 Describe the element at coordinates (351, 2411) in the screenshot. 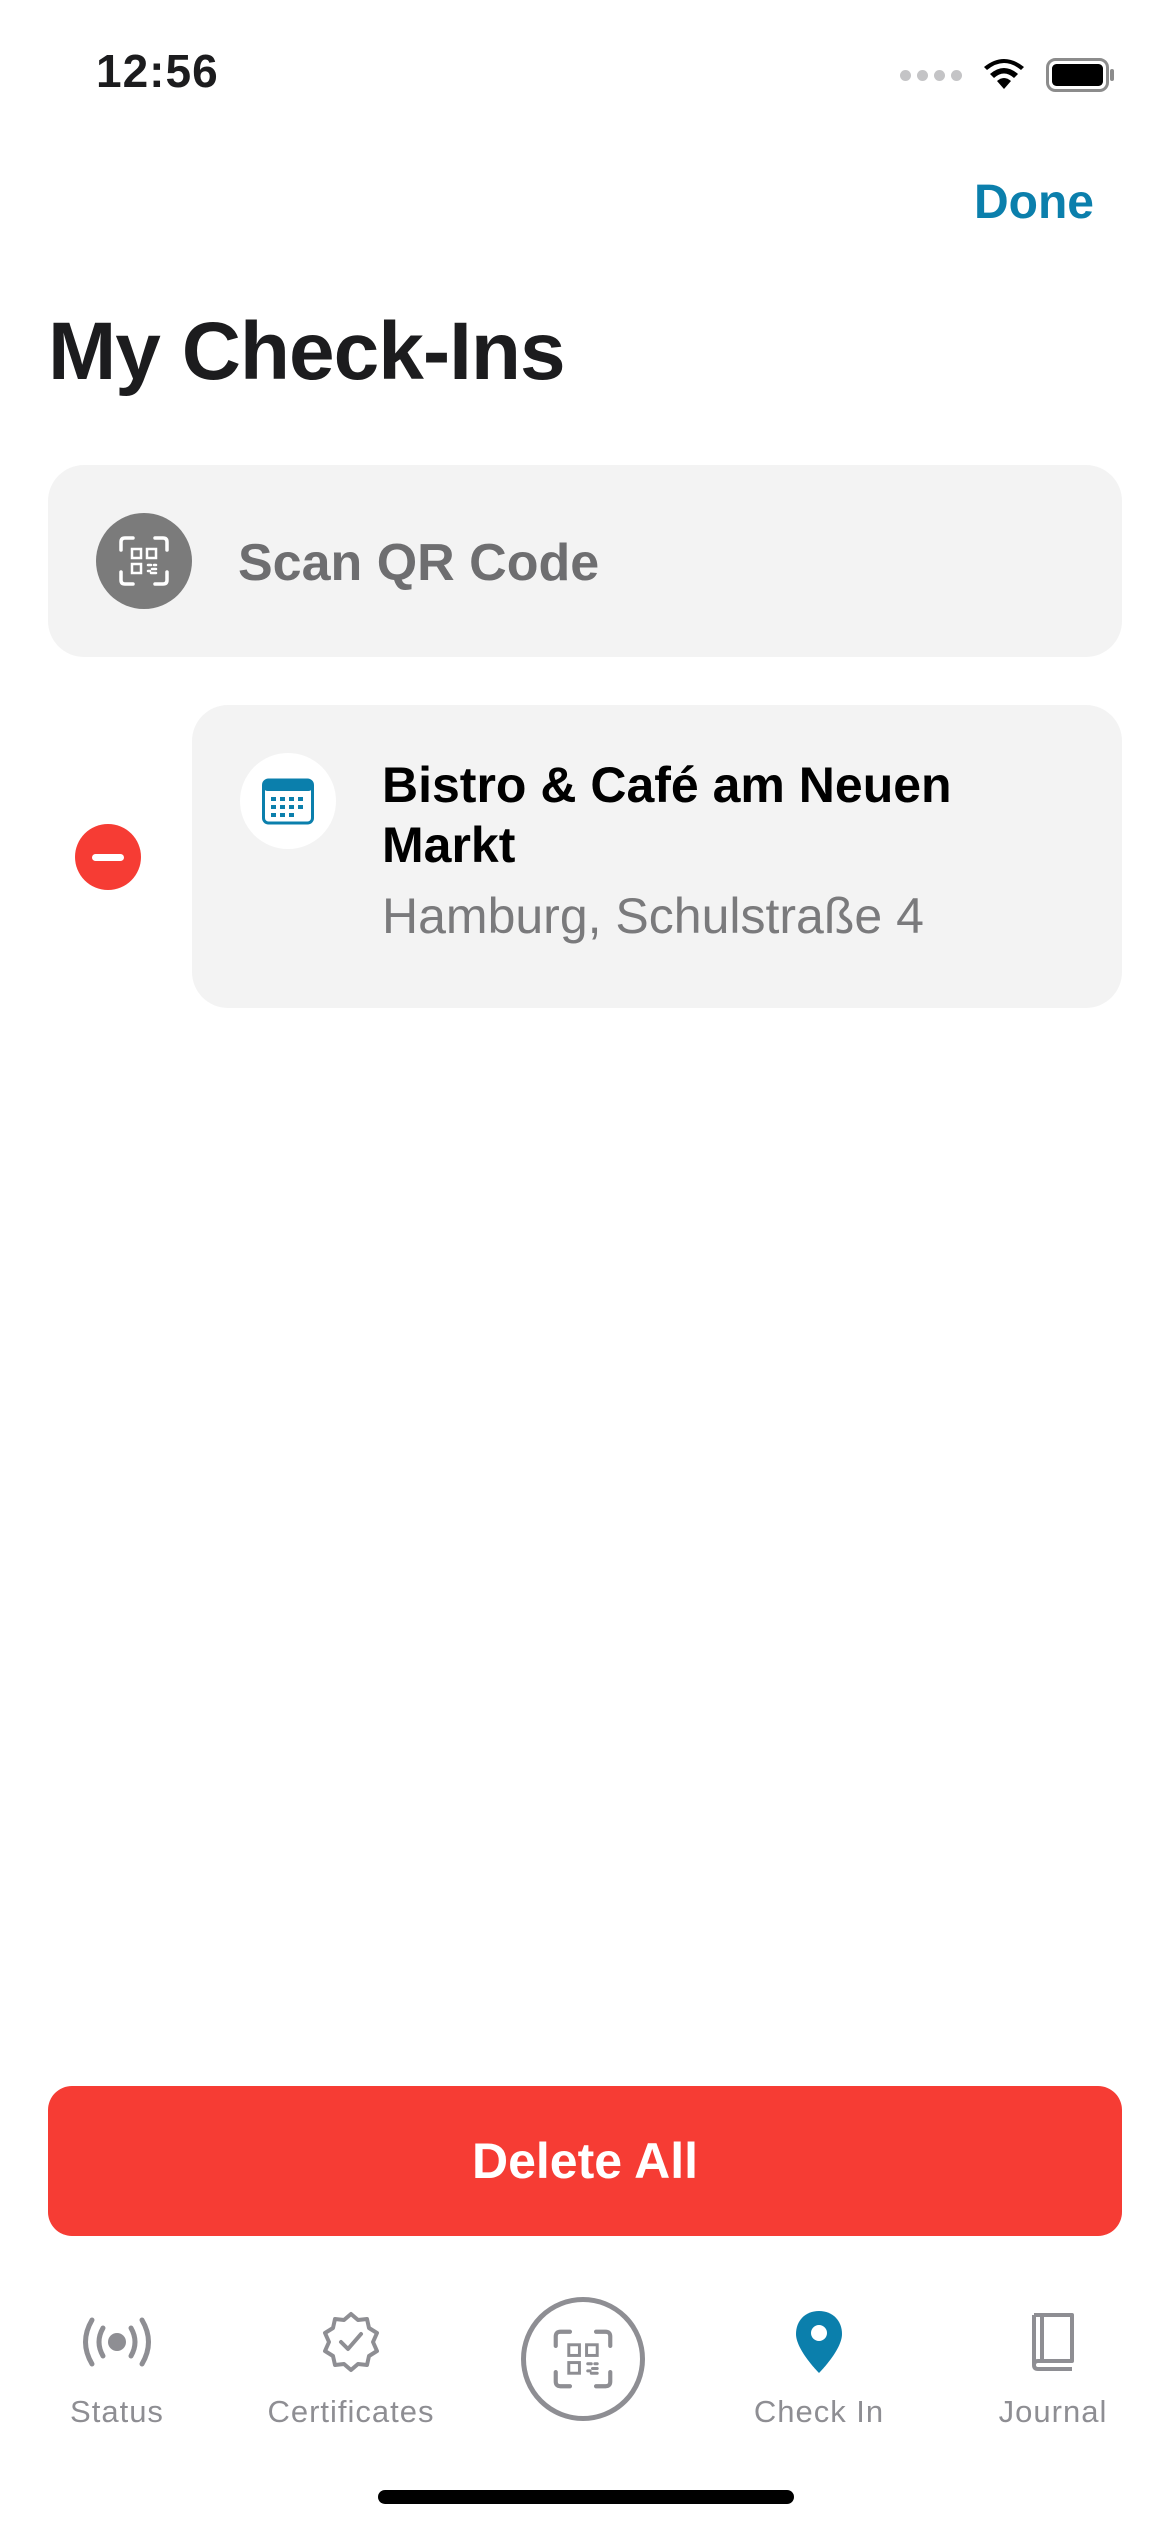

I see `tab-certificates-label: Certificates` at that location.